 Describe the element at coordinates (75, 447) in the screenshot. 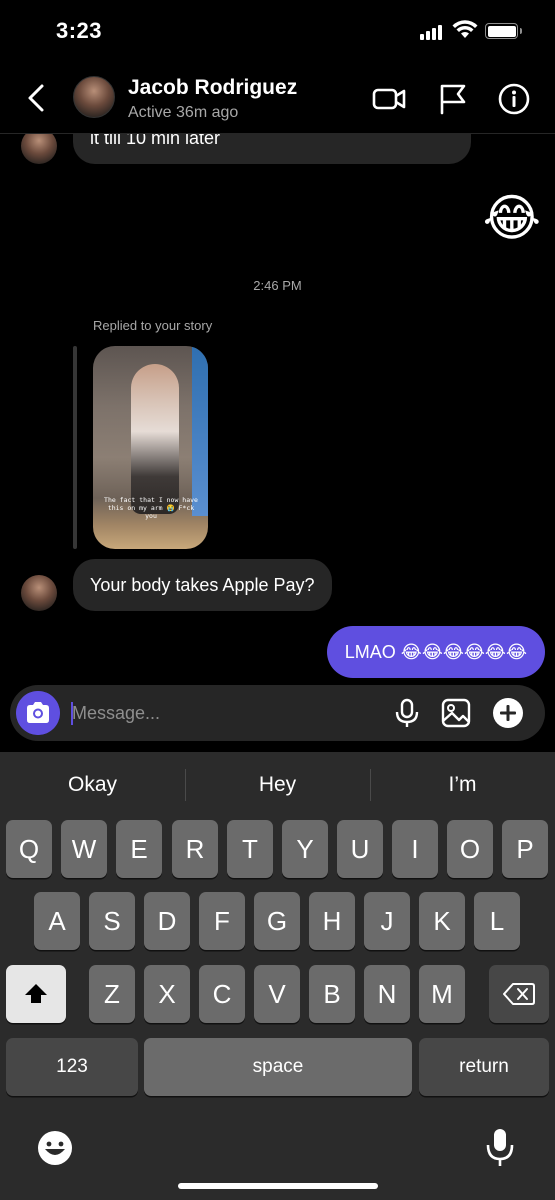

I see `story-reply-bar` at that location.